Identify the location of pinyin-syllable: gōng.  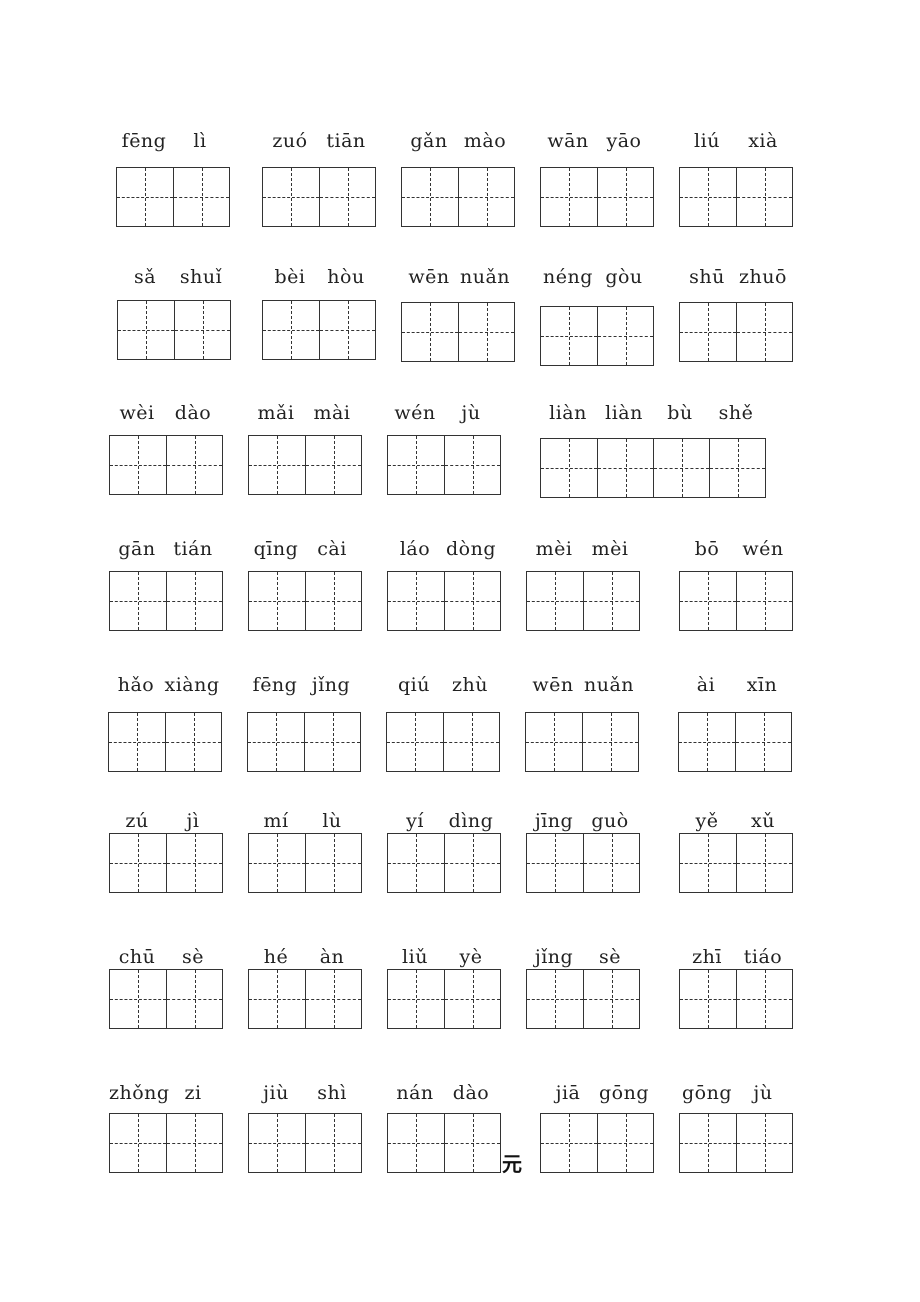
(706, 1093).